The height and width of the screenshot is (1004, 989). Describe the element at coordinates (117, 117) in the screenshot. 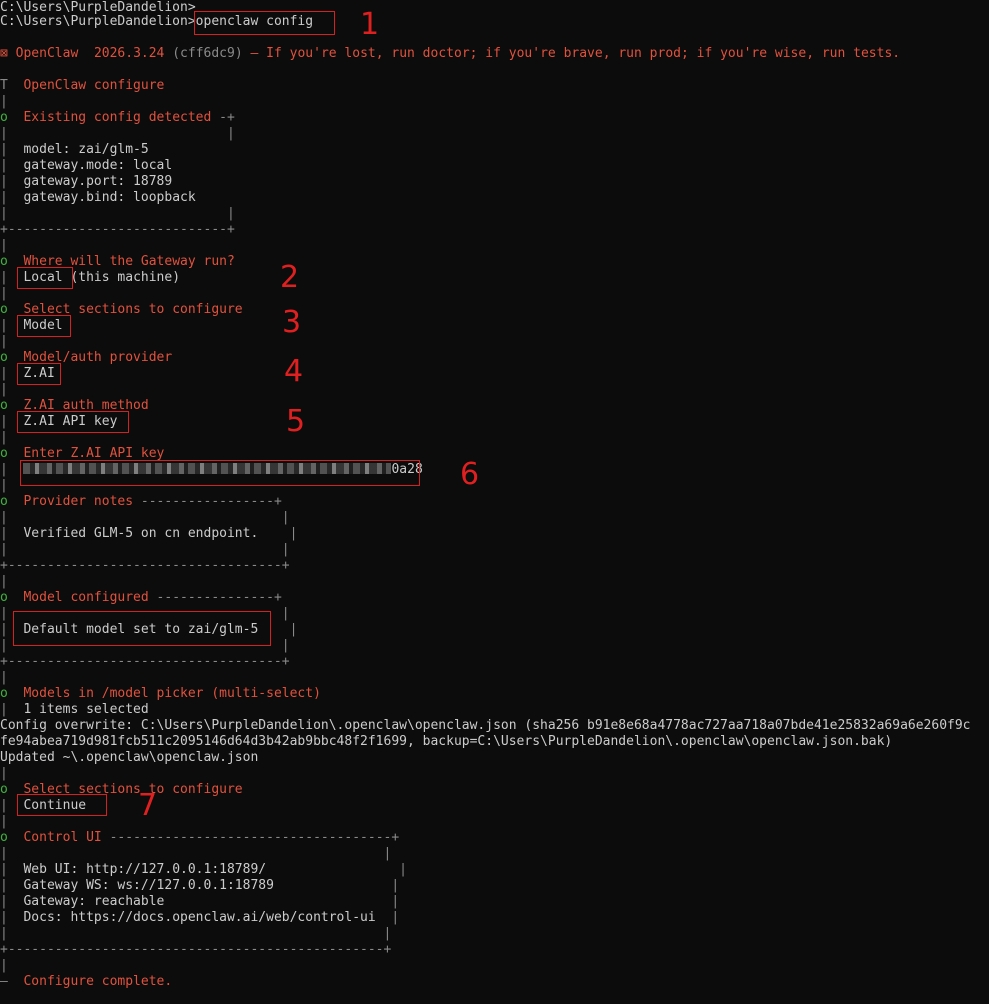

I see `existing-config-title: Existing config detected` at that location.